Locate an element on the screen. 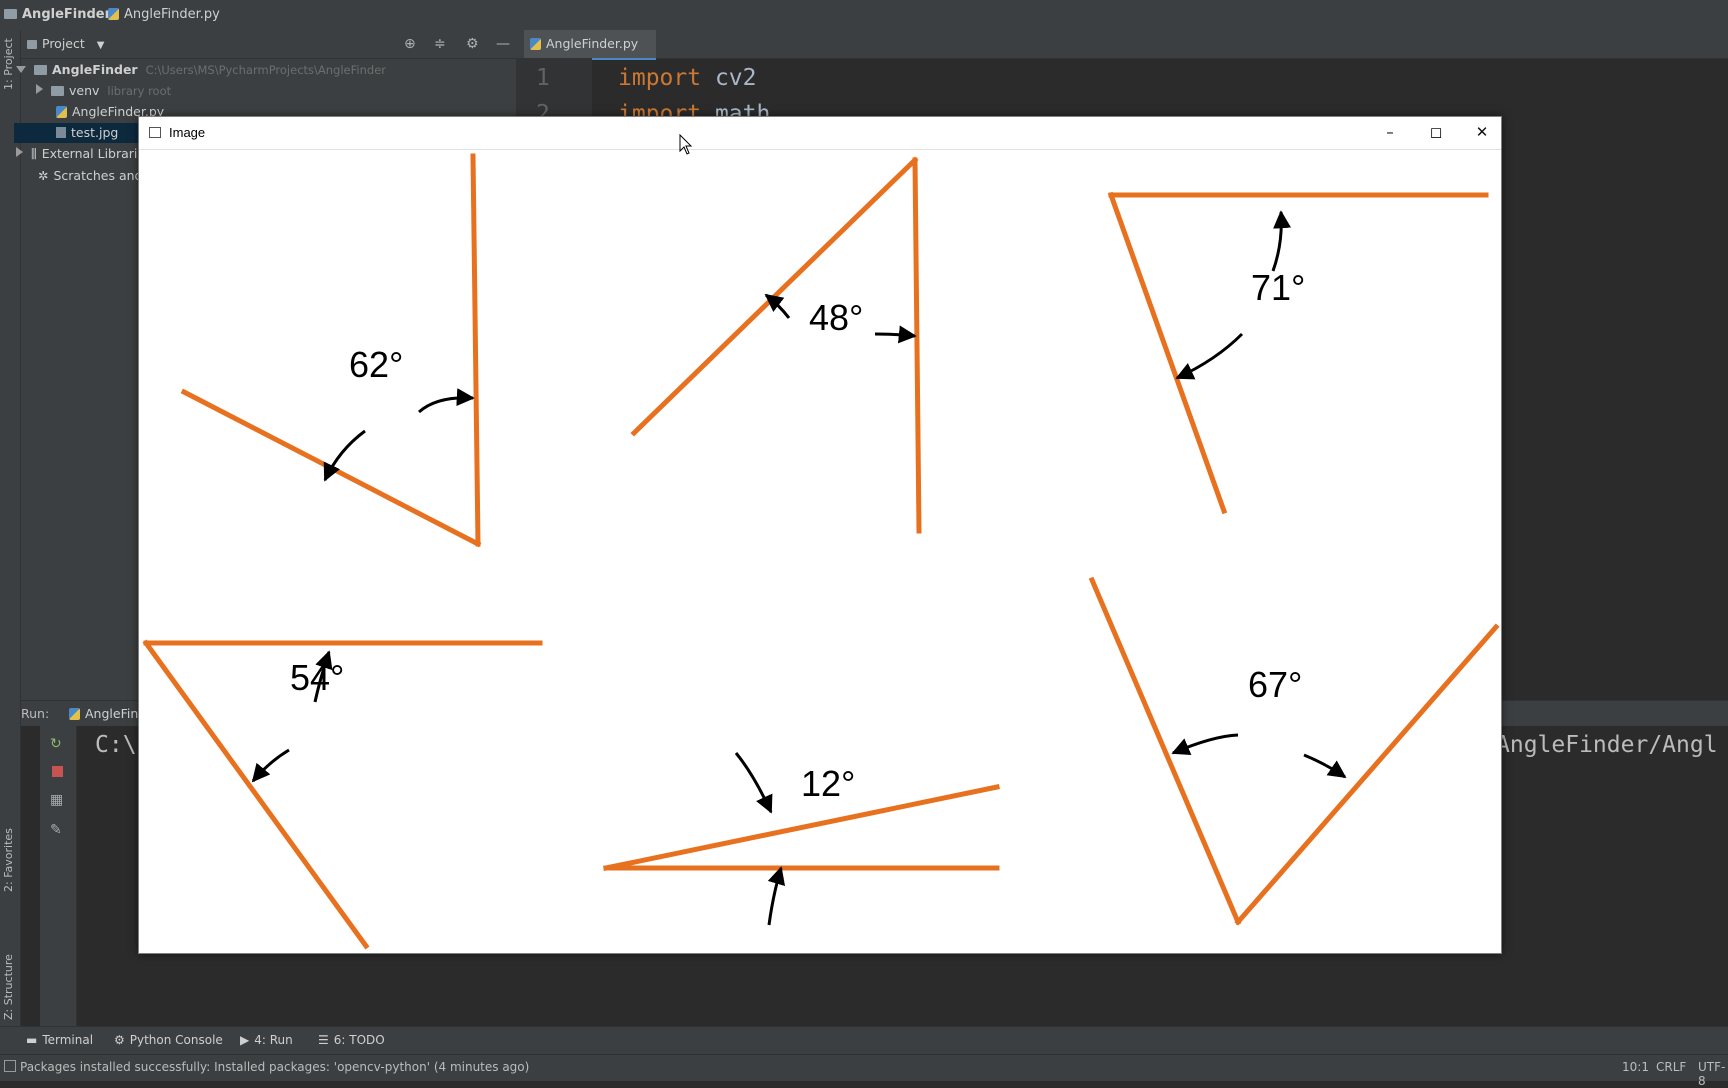 The height and width of the screenshot is (1088, 1728). editor-tab-bar is located at coordinates (1122, 44).